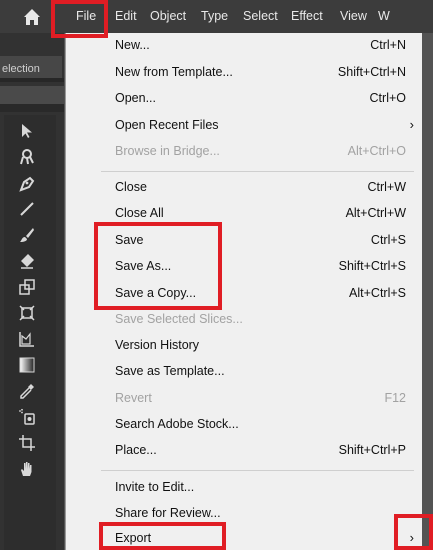  I want to click on eraser-tool, so click(27, 261).